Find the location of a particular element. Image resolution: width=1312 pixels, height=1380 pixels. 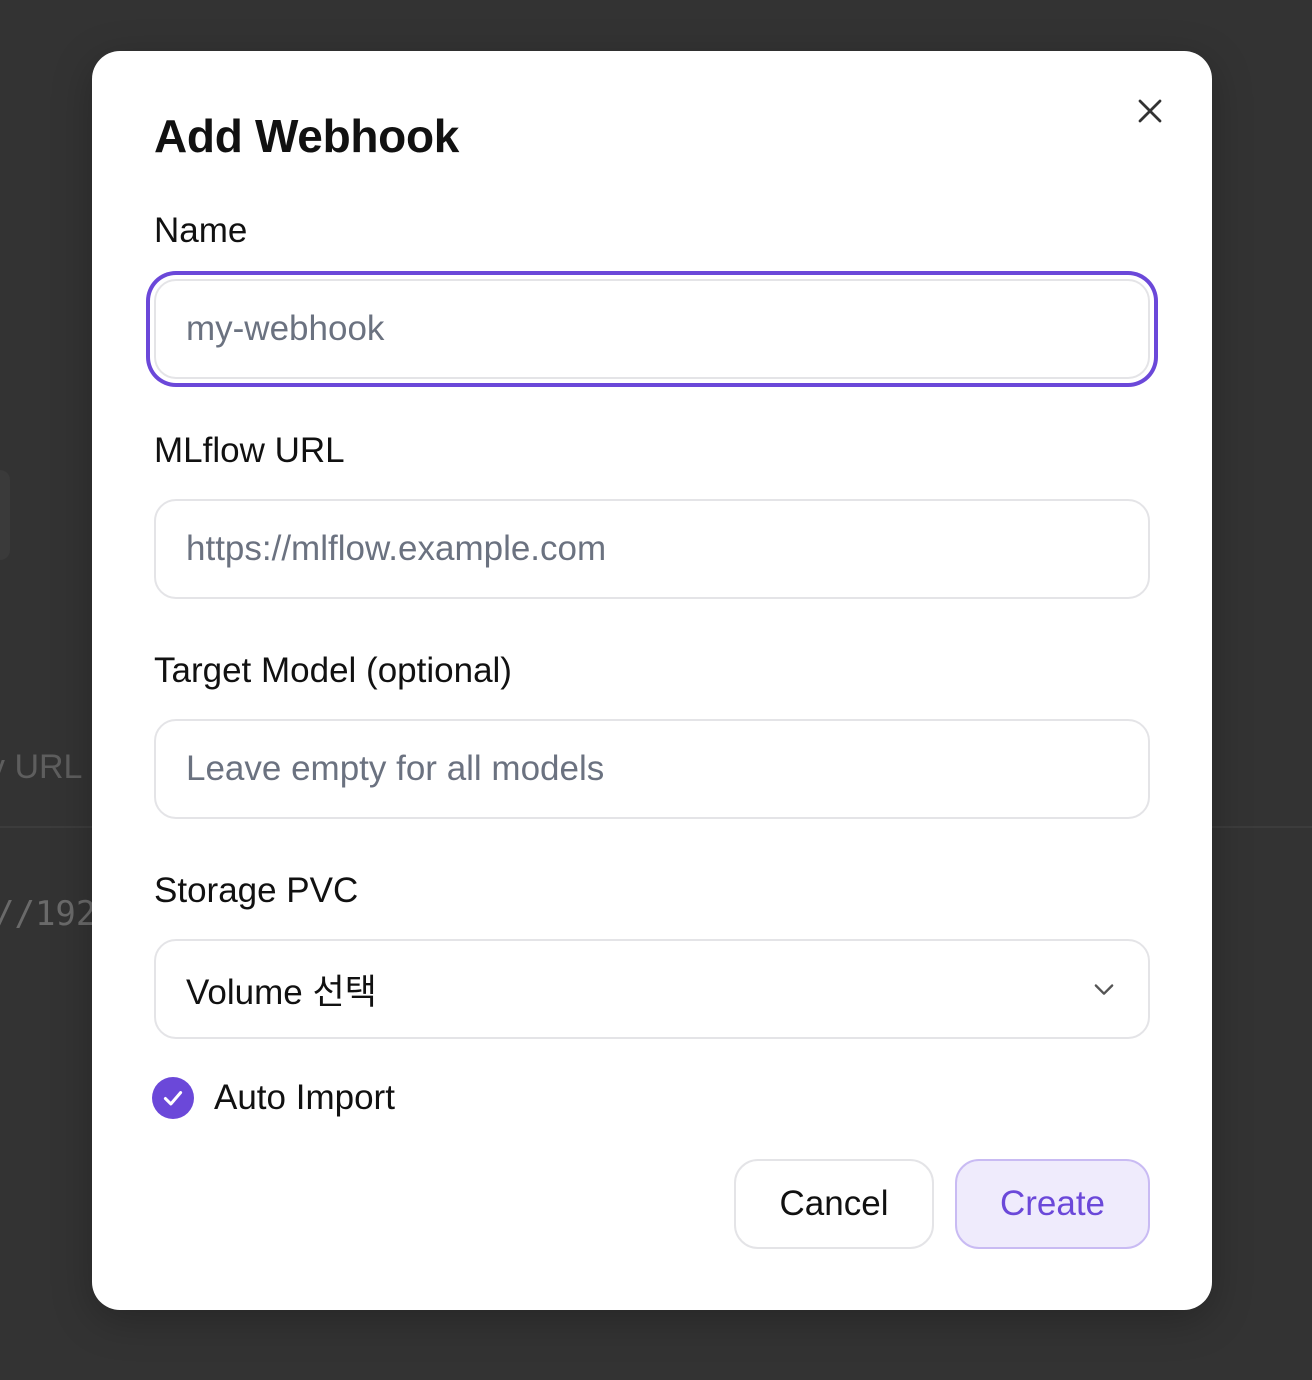

target-model-label: Target Model (optional) is located at coordinates (333, 670).